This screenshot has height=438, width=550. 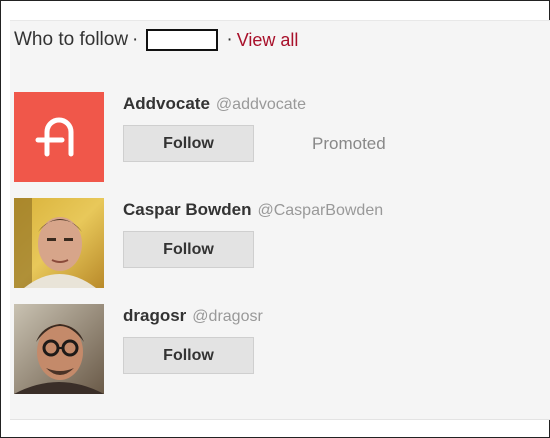 I want to click on user-name-line: Caspar Bowden @CasparBowden, so click(x=253, y=210).